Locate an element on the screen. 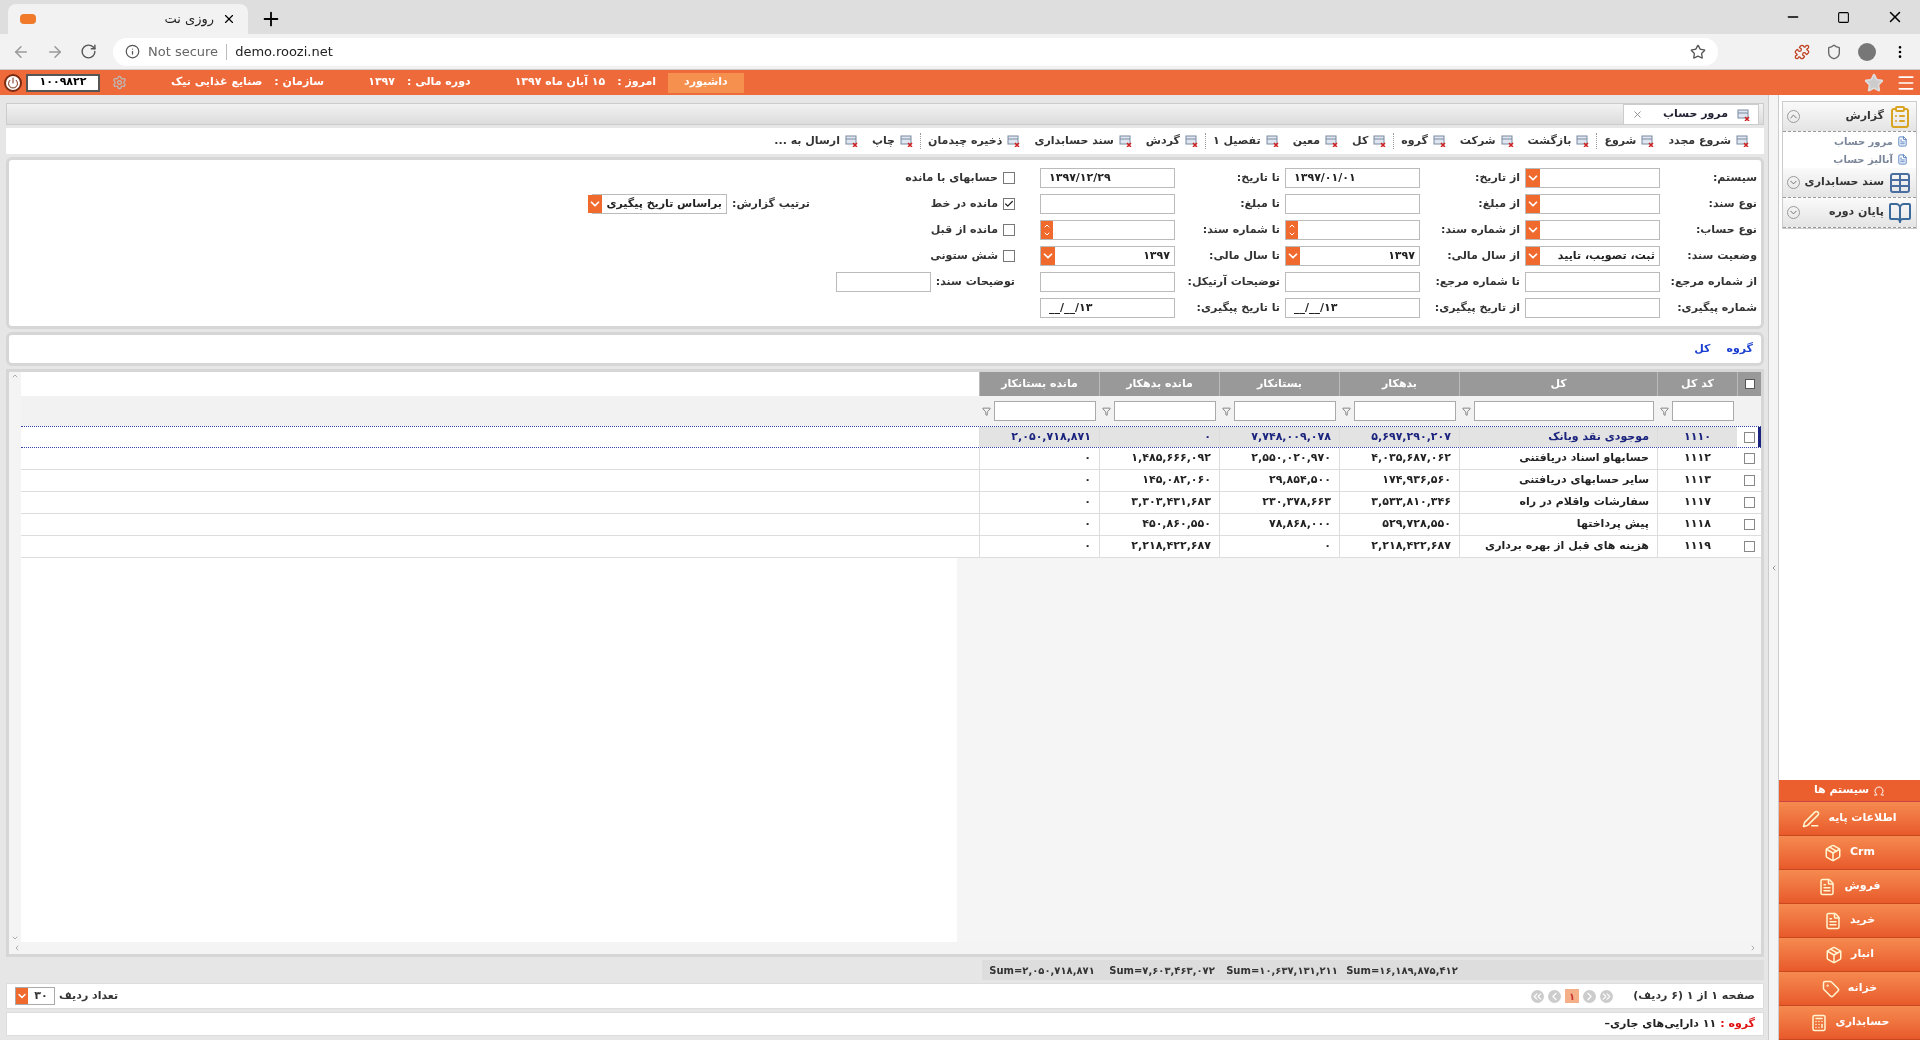 The image size is (1920, 1040). toolbar-button: معین is located at coordinates (1315, 141).